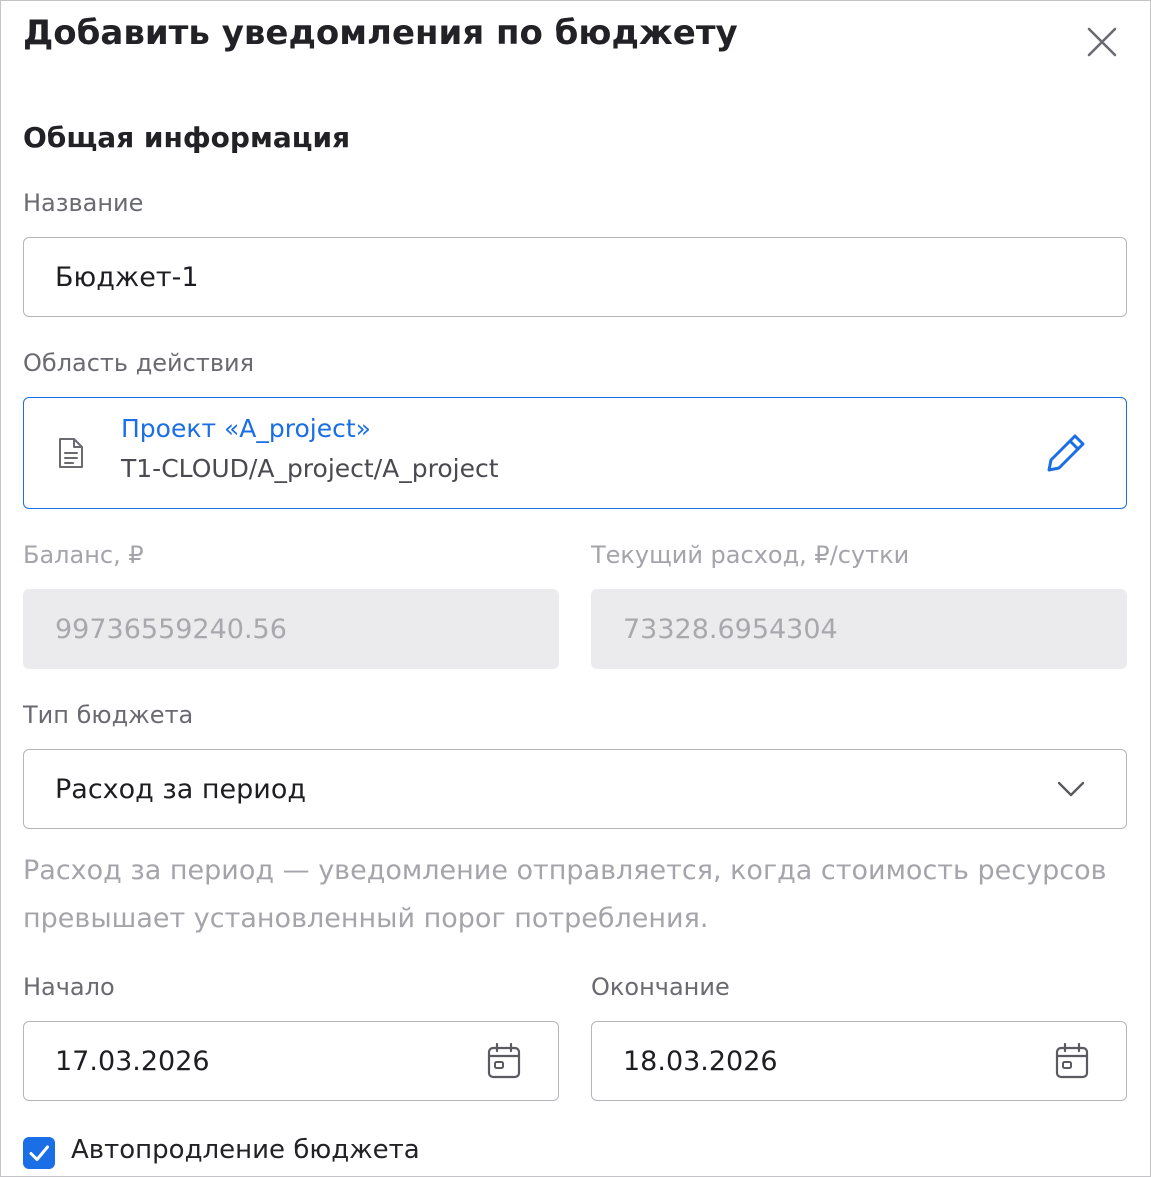  I want to click on scope-project-path: T1-CLOUD/A_project/A_project, so click(310, 468).